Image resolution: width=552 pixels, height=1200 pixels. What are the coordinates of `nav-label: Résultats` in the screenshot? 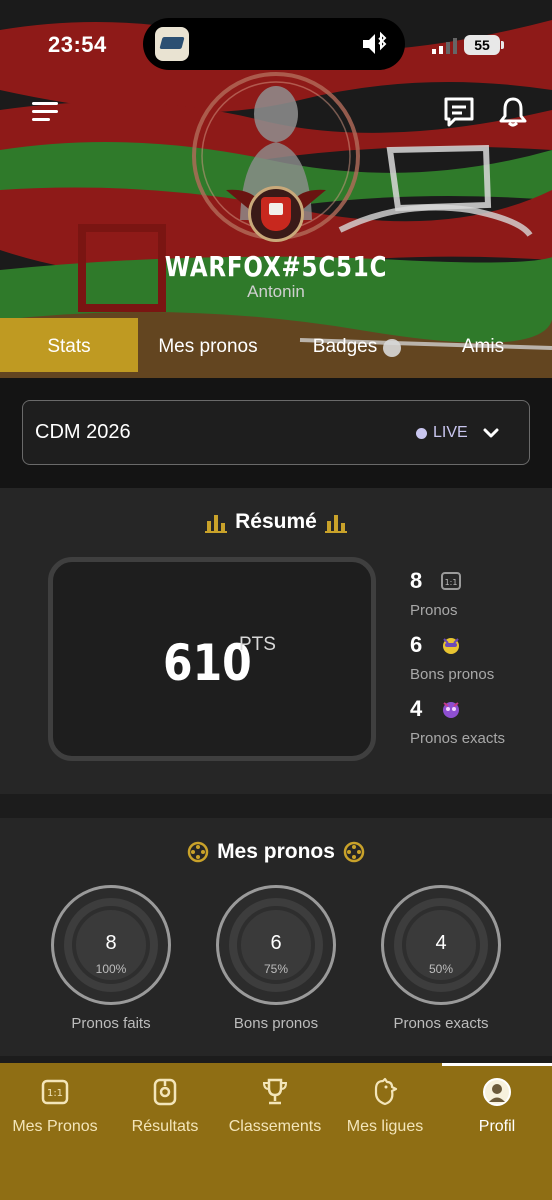 It's located at (165, 1126).